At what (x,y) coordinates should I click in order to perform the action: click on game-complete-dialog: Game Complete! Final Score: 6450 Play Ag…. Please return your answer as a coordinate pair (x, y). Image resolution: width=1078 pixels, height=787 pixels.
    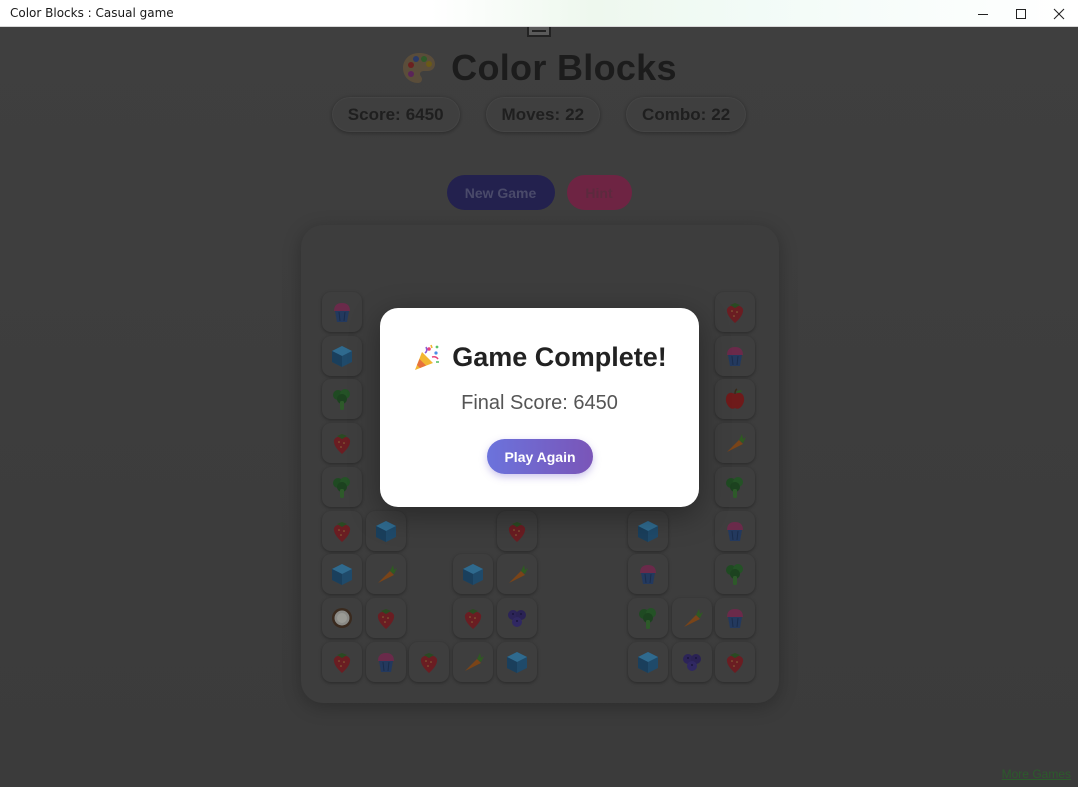
    Looking at the image, I should click on (539, 407).